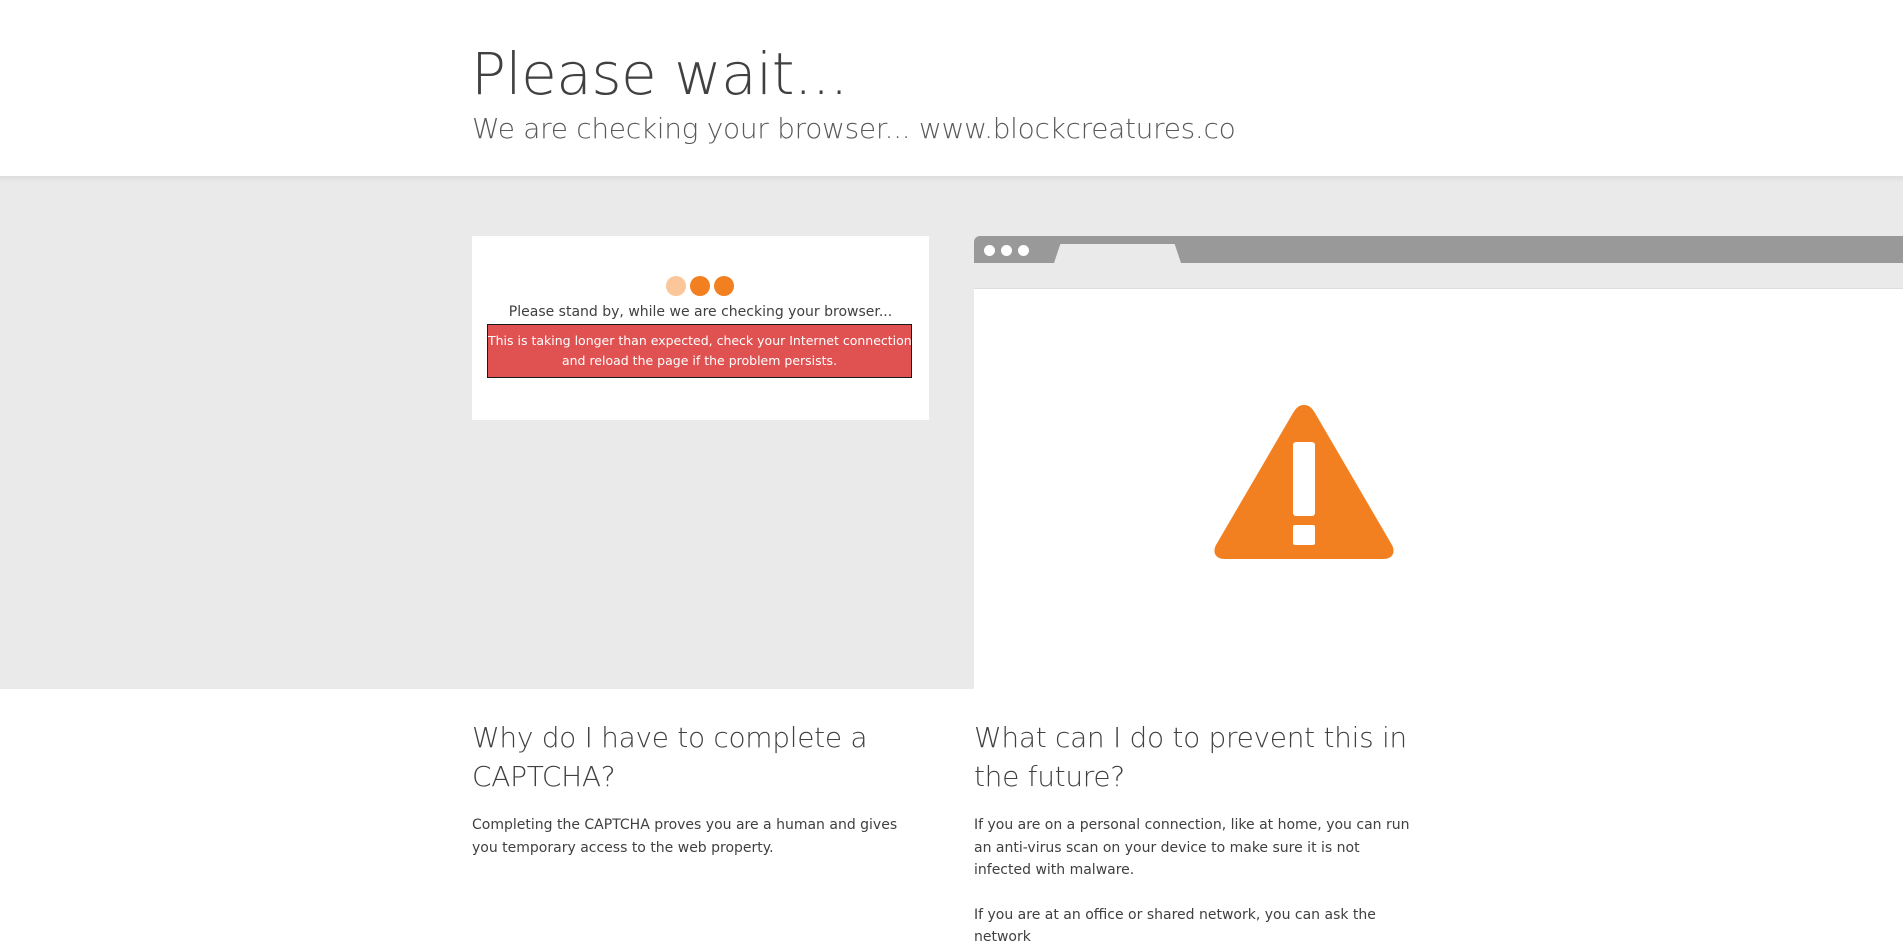 The image size is (1903, 949). Describe the element at coordinates (1438, 249) in the screenshot. I see `browser-title-bar` at that location.